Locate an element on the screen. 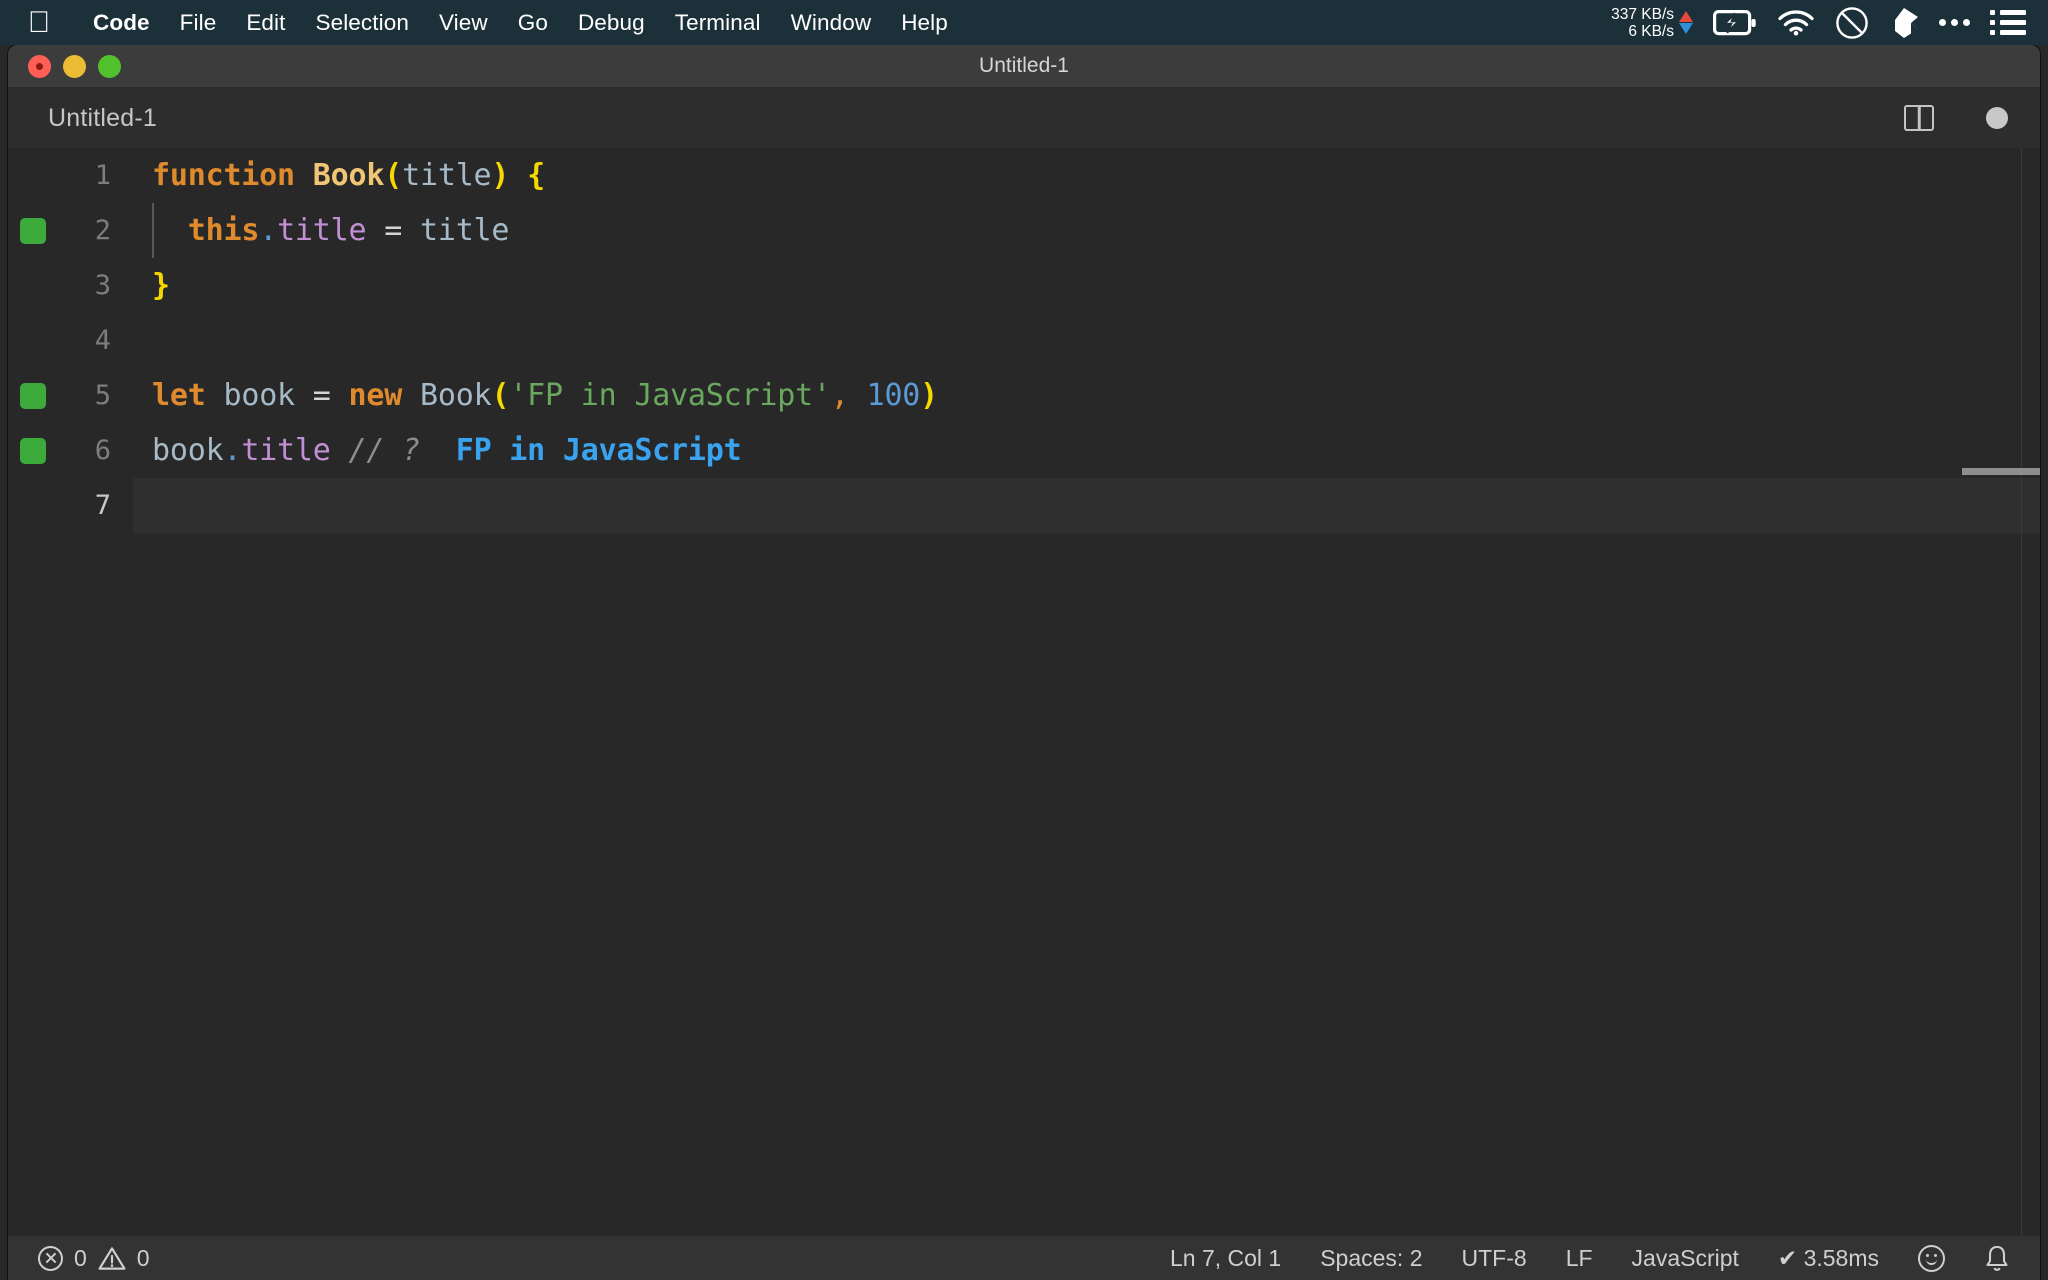  code-line: 6 book. title // ? FP in JavaScript is located at coordinates (1024, 450).